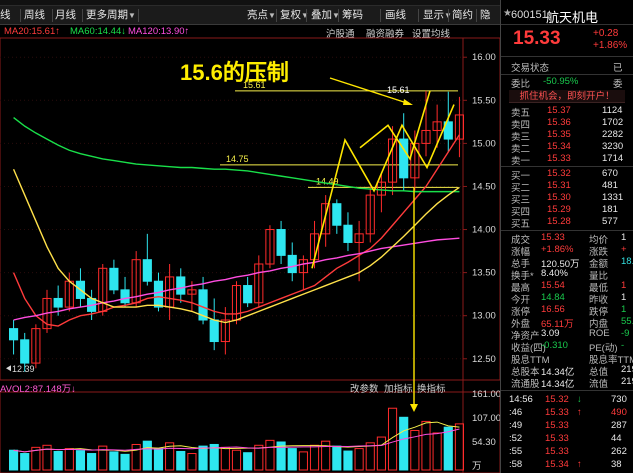 This screenshot has height=473, width=633. I want to click on bid-volume: 670, so click(610, 173).